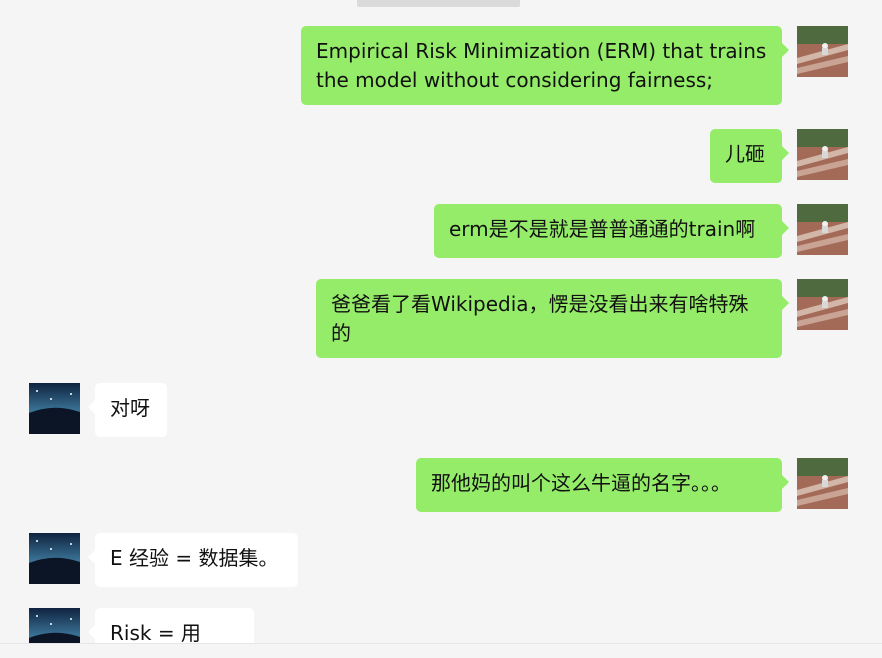 The width and height of the screenshot is (882, 658). Describe the element at coordinates (441, 650) in the screenshot. I see `chat-bottom-divider` at that location.